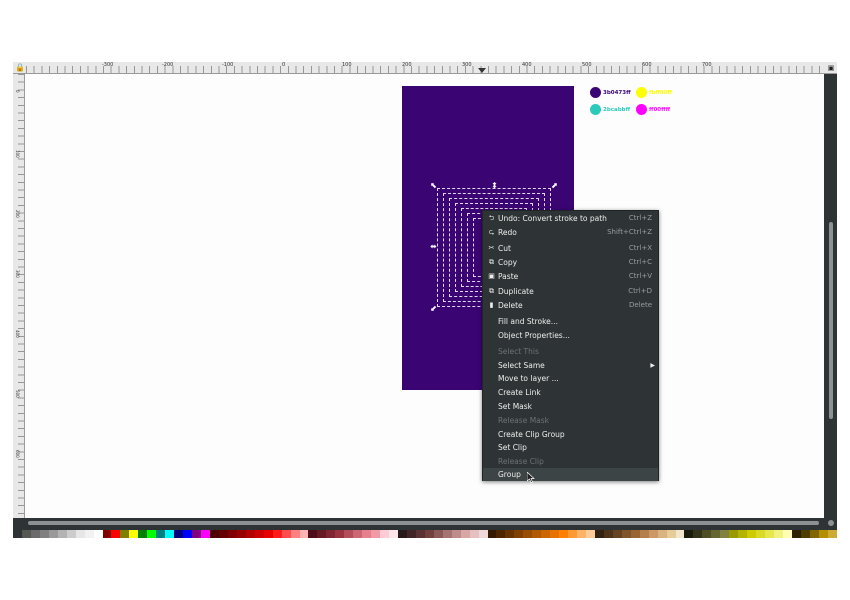  Describe the element at coordinates (610, 109) in the screenshot. I see `swatch-teal: 2bcabbff` at that location.